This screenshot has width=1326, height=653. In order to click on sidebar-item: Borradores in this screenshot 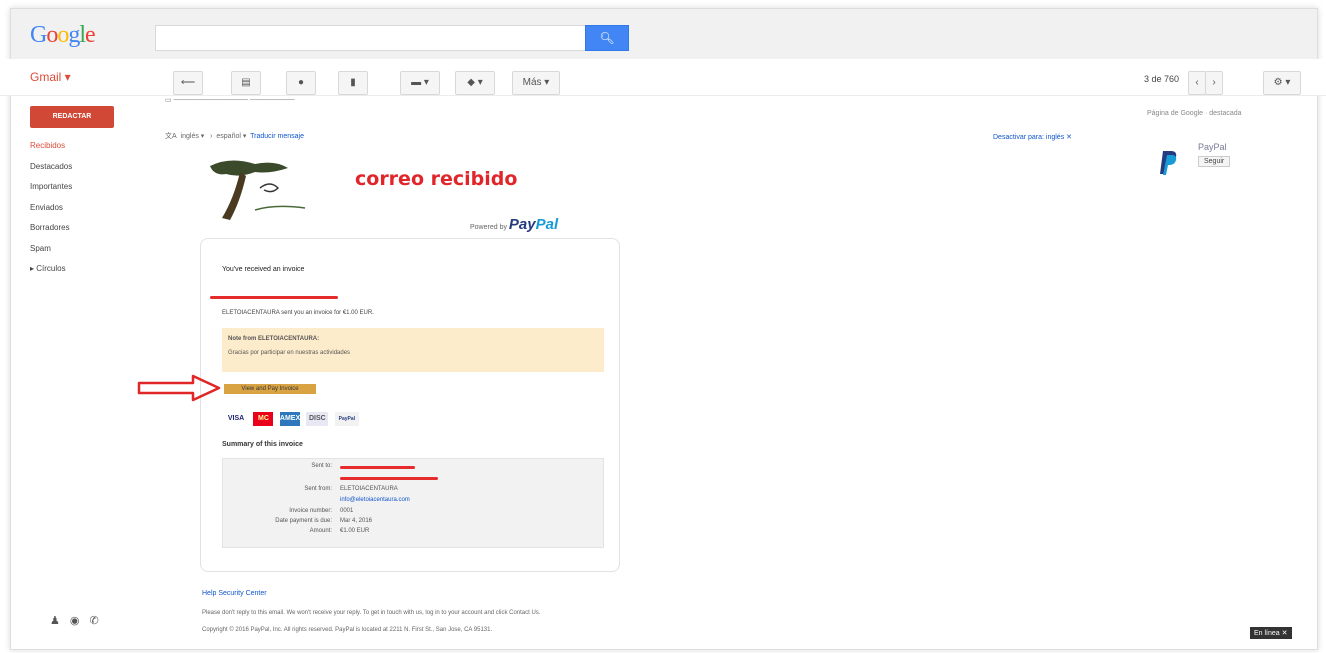, I will do `click(50, 227)`.